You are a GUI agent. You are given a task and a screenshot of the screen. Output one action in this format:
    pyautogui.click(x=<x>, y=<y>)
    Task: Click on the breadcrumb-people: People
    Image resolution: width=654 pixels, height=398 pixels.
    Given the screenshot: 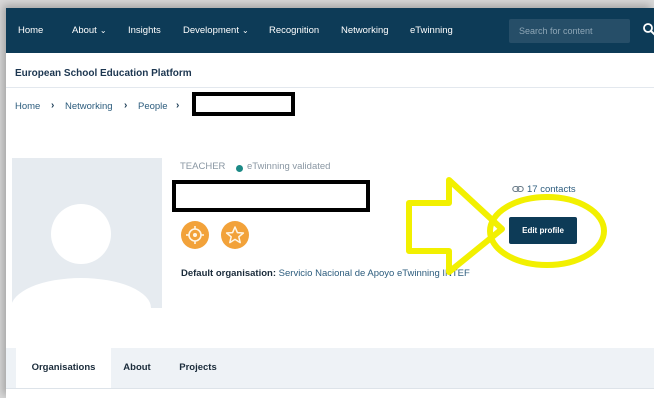 What is the action you would take?
    pyautogui.click(x=153, y=106)
    